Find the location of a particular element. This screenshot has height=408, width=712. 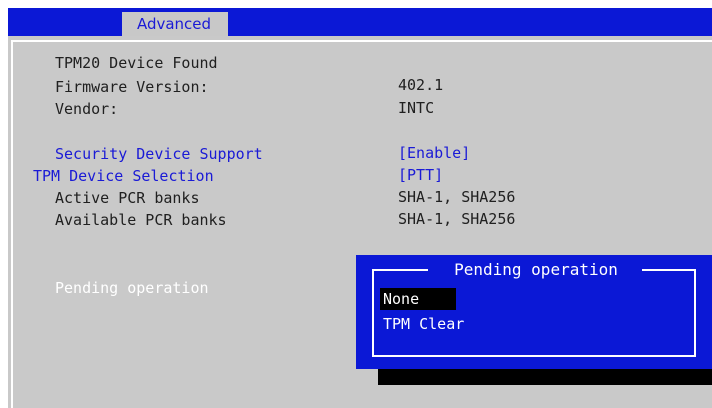

active-pcr-banks-value: SHA-1, SHA256 is located at coordinates (457, 197).